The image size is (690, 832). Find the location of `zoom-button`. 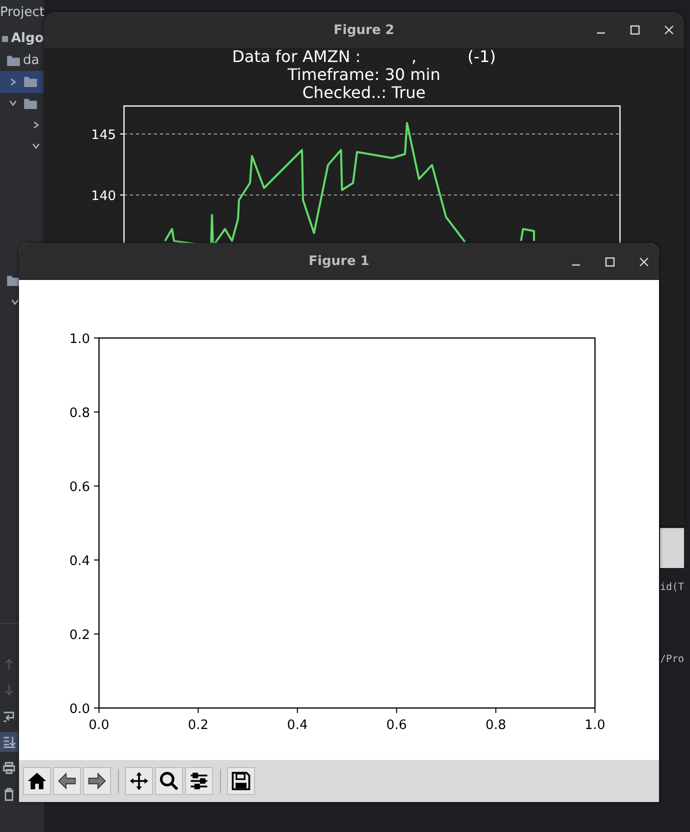

zoom-button is located at coordinates (169, 781).